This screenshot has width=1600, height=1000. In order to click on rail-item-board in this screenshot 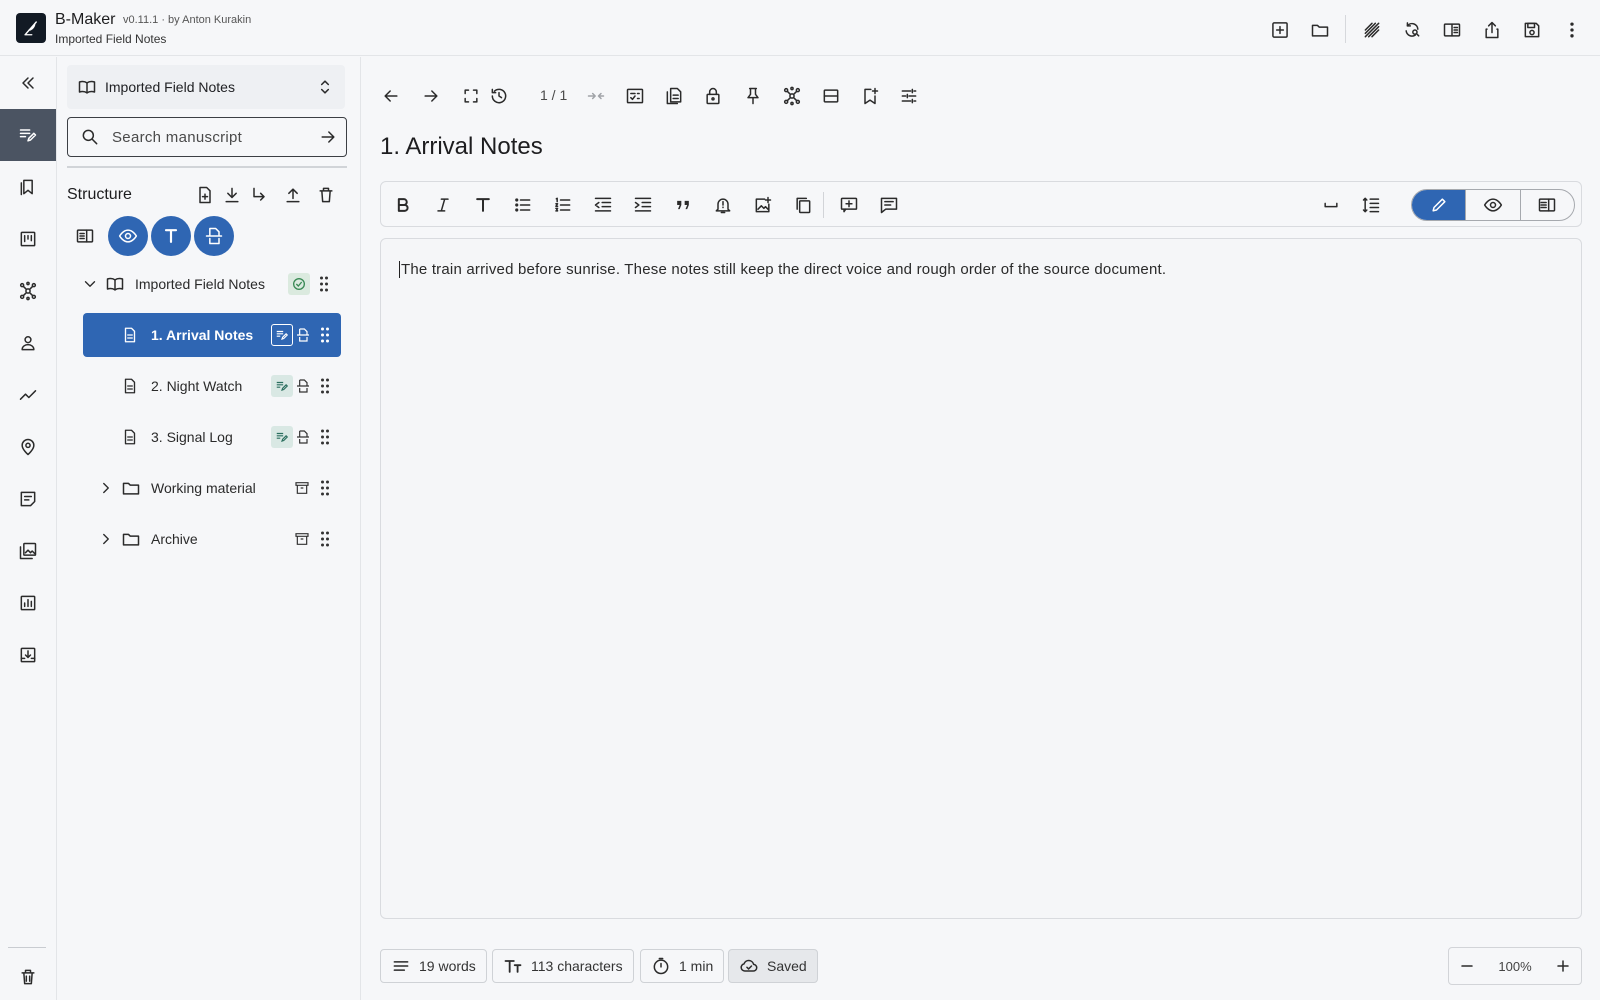, I will do `click(28, 239)`.